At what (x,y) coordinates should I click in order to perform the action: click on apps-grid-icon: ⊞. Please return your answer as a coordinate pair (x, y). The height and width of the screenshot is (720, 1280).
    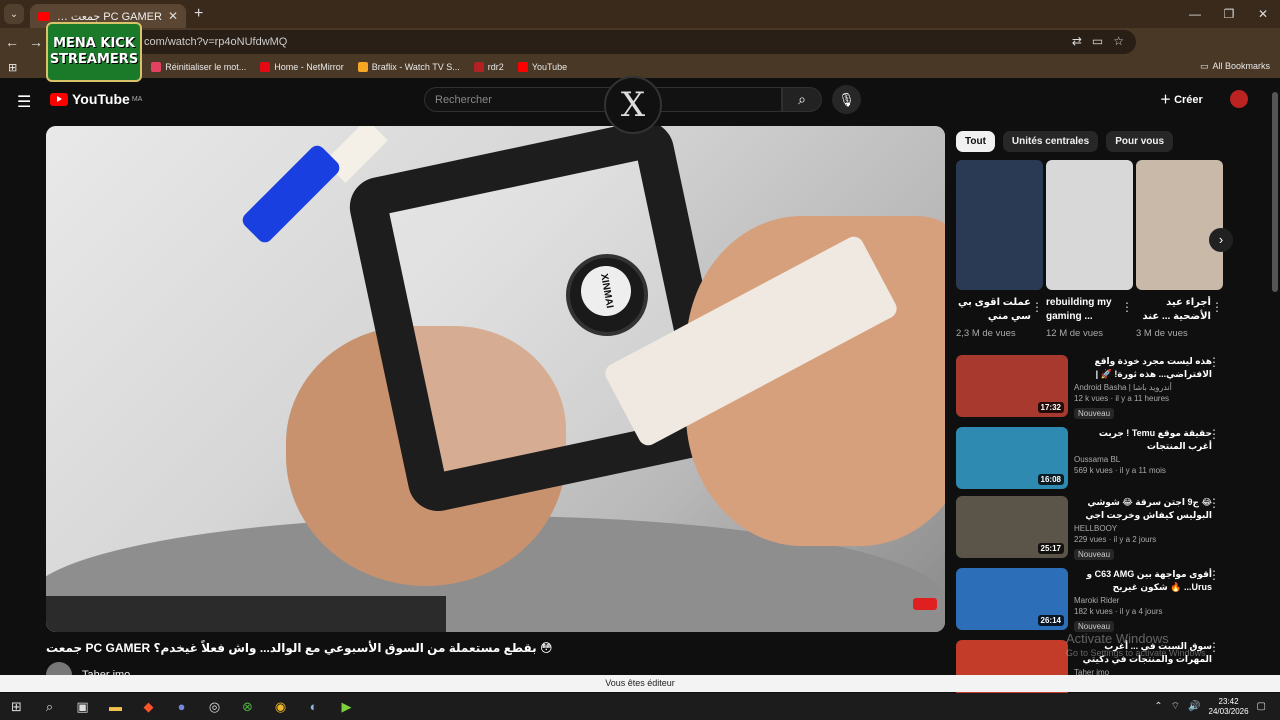
    Looking at the image, I should click on (12, 67).